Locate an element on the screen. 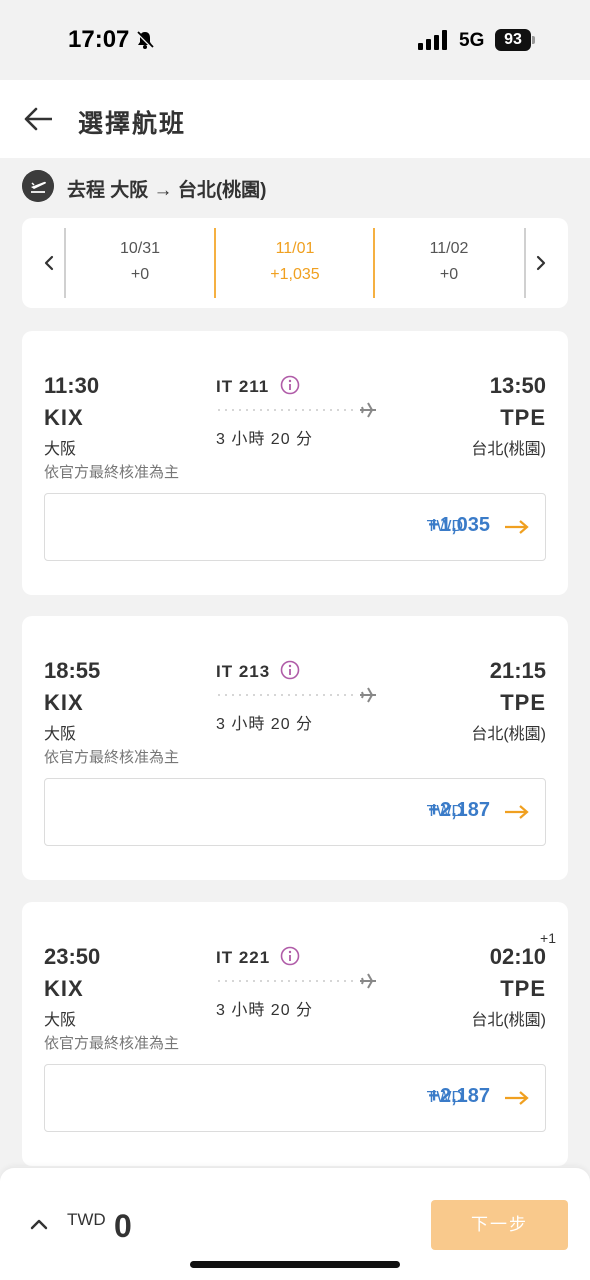  network-type: 5G is located at coordinates (472, 40).